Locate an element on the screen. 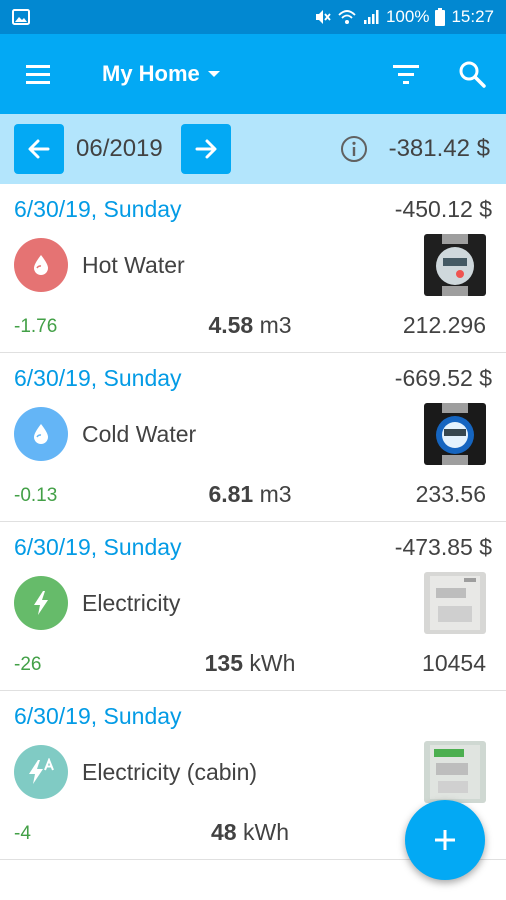 The height and width of the screenshot is (900, 506). meter-reading: 10454 is located at coordinates (454, 663).